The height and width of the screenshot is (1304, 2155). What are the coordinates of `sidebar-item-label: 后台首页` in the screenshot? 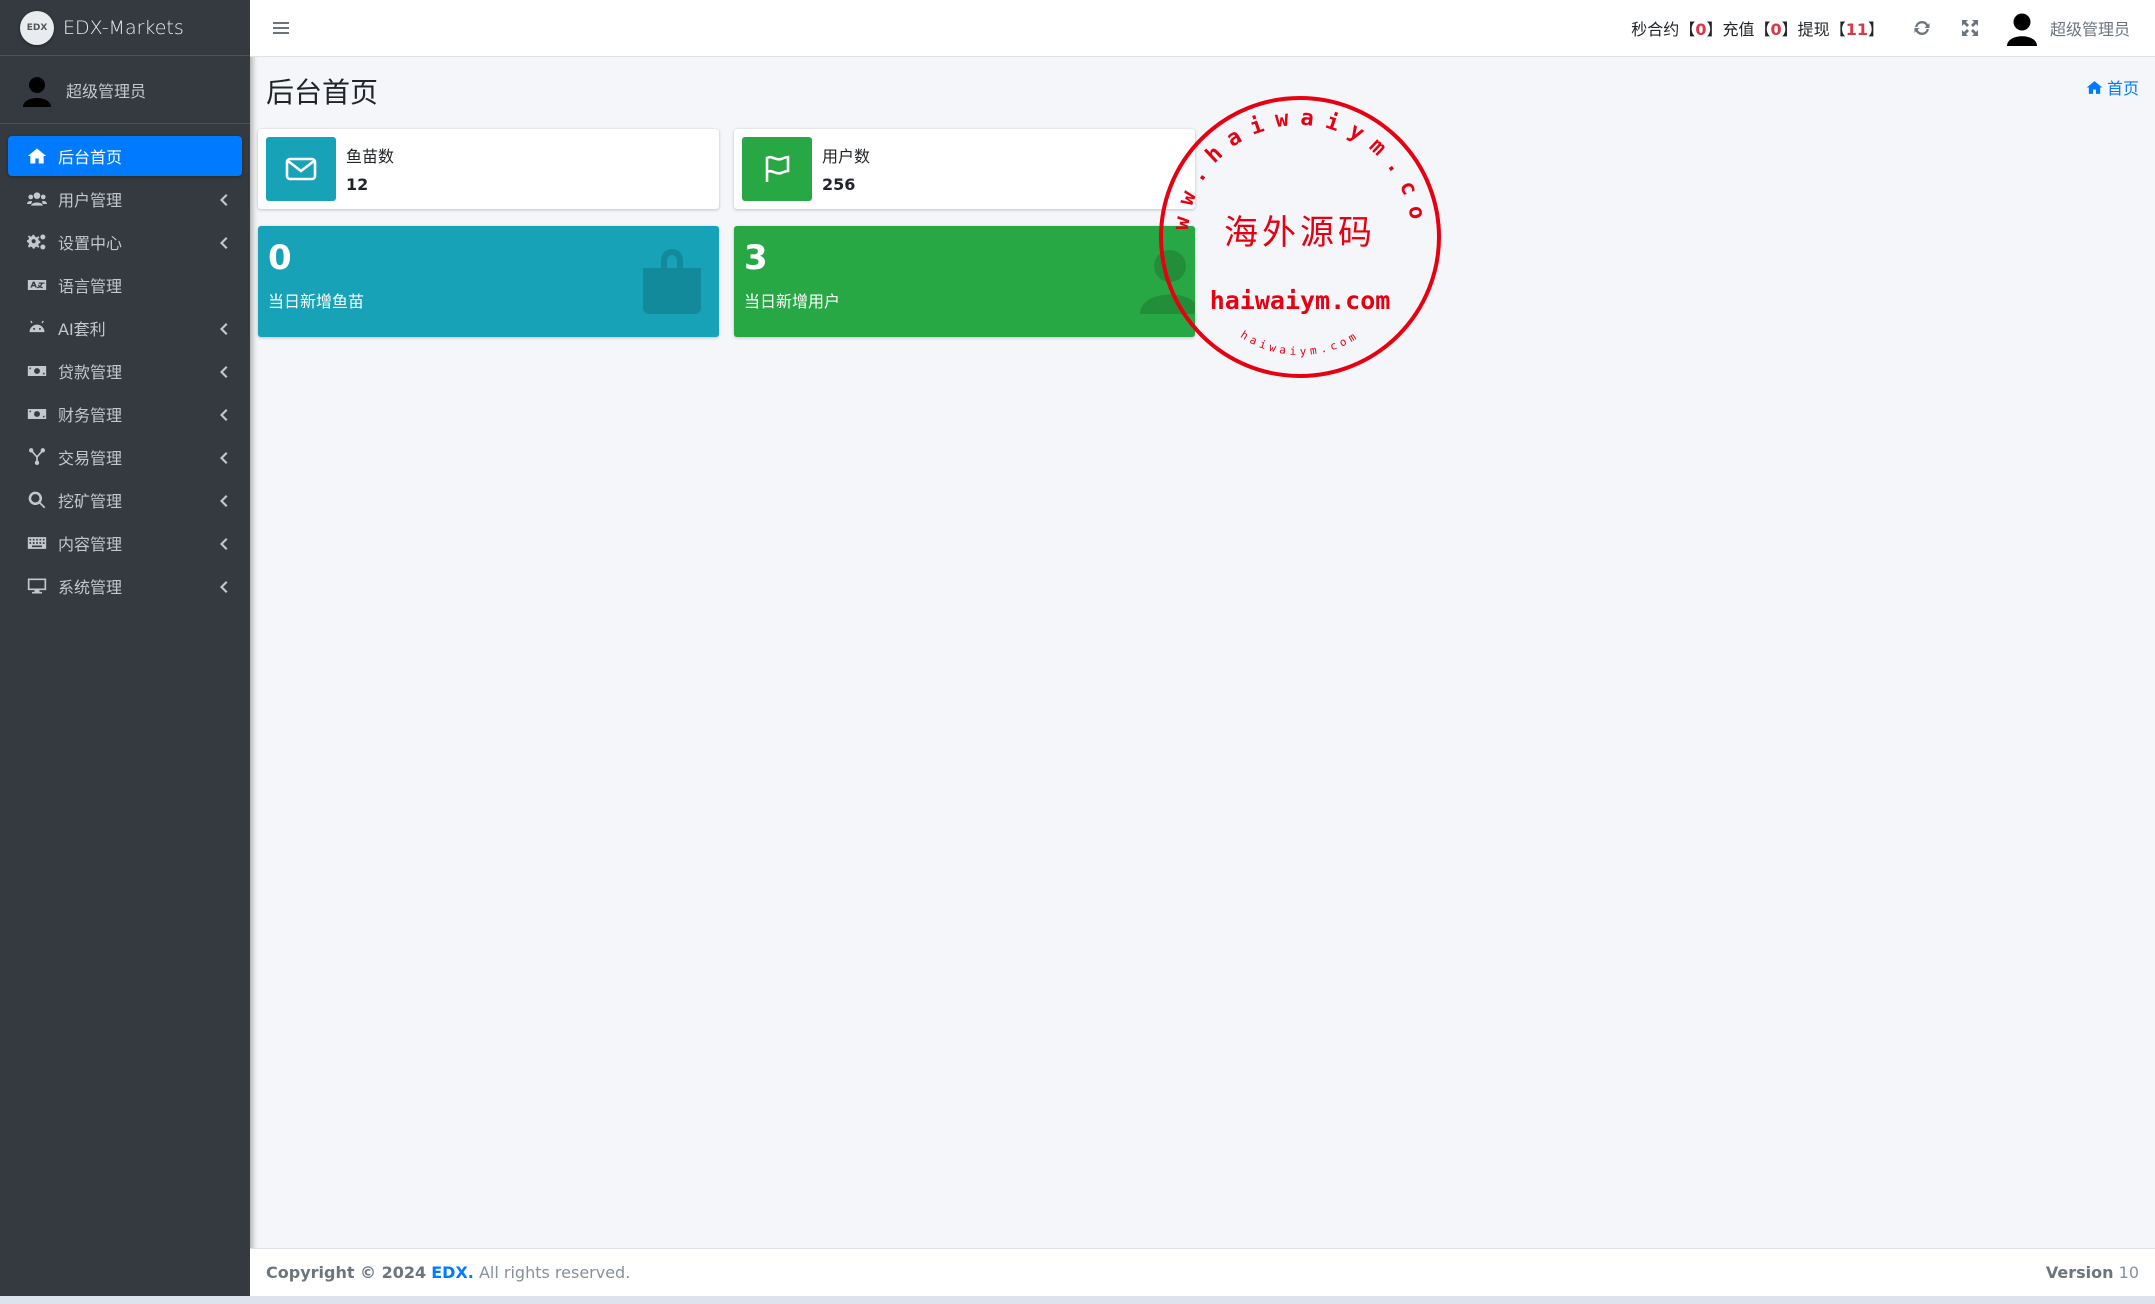 It's located at (90, 157).